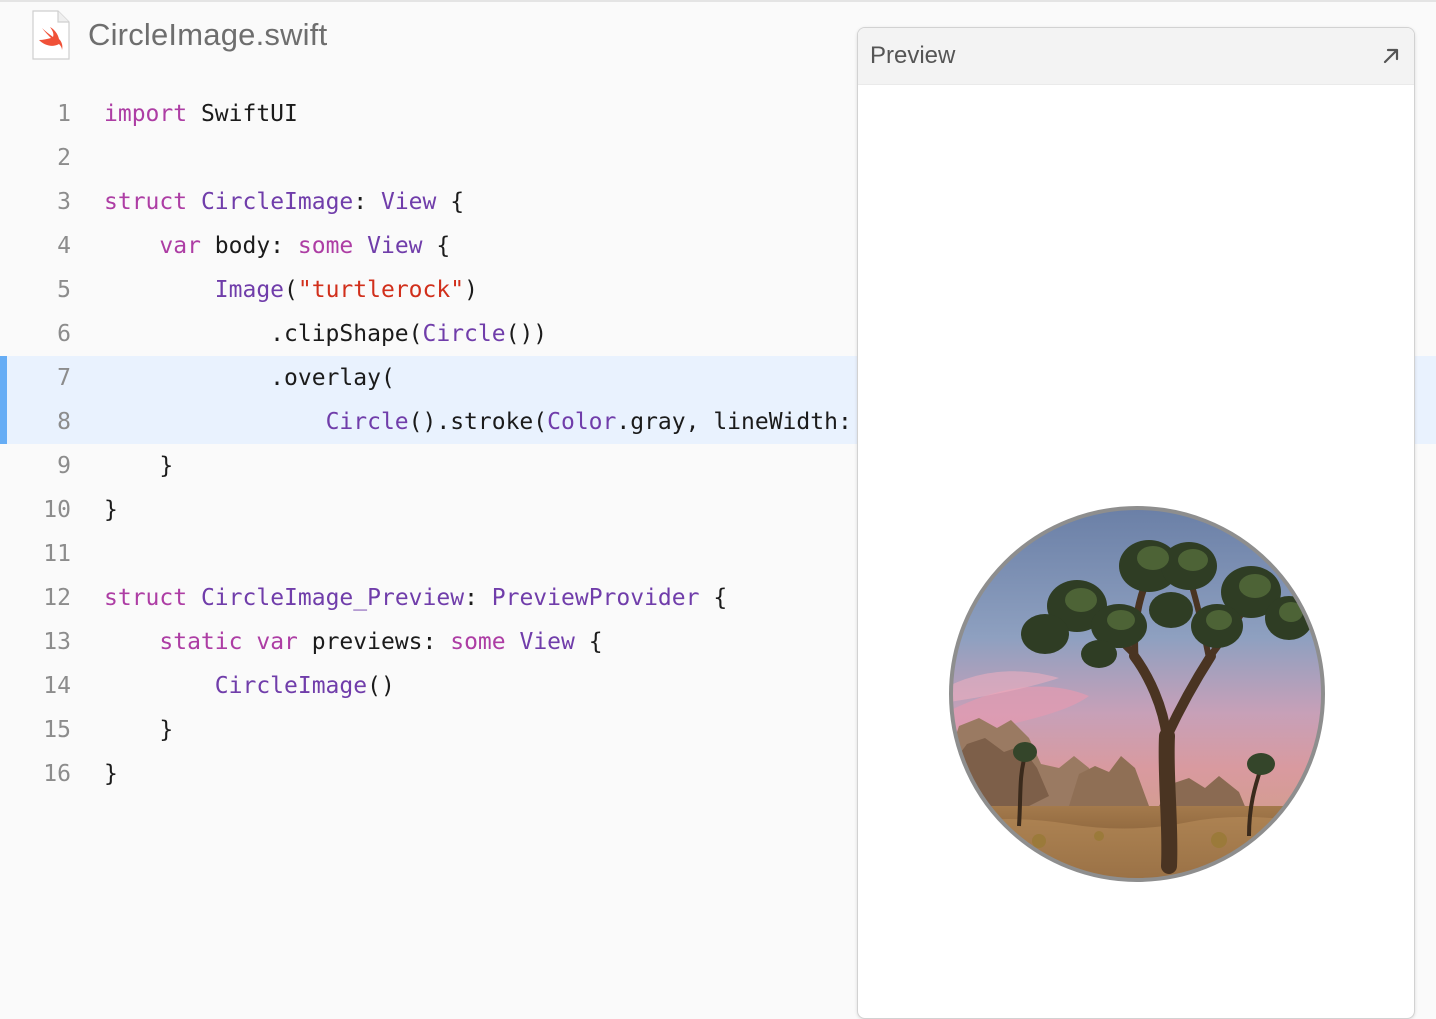  What do you see at coordinates (429, 730) in the screenshot?
I see `code-line: 15 }` at bounding box center [429, 730].